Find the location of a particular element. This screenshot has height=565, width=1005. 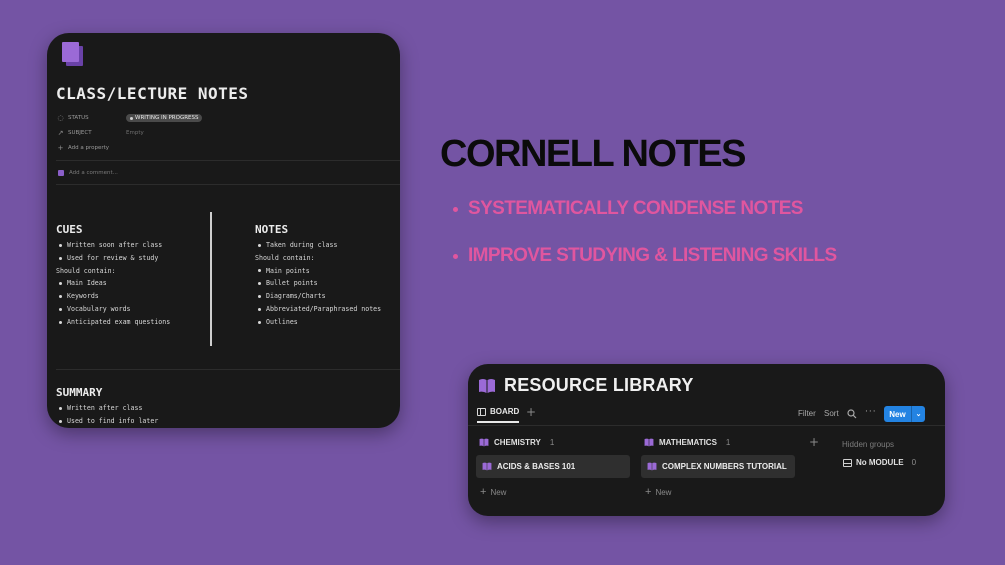

group-name: No MODULE is located at coordinates (880, 462).